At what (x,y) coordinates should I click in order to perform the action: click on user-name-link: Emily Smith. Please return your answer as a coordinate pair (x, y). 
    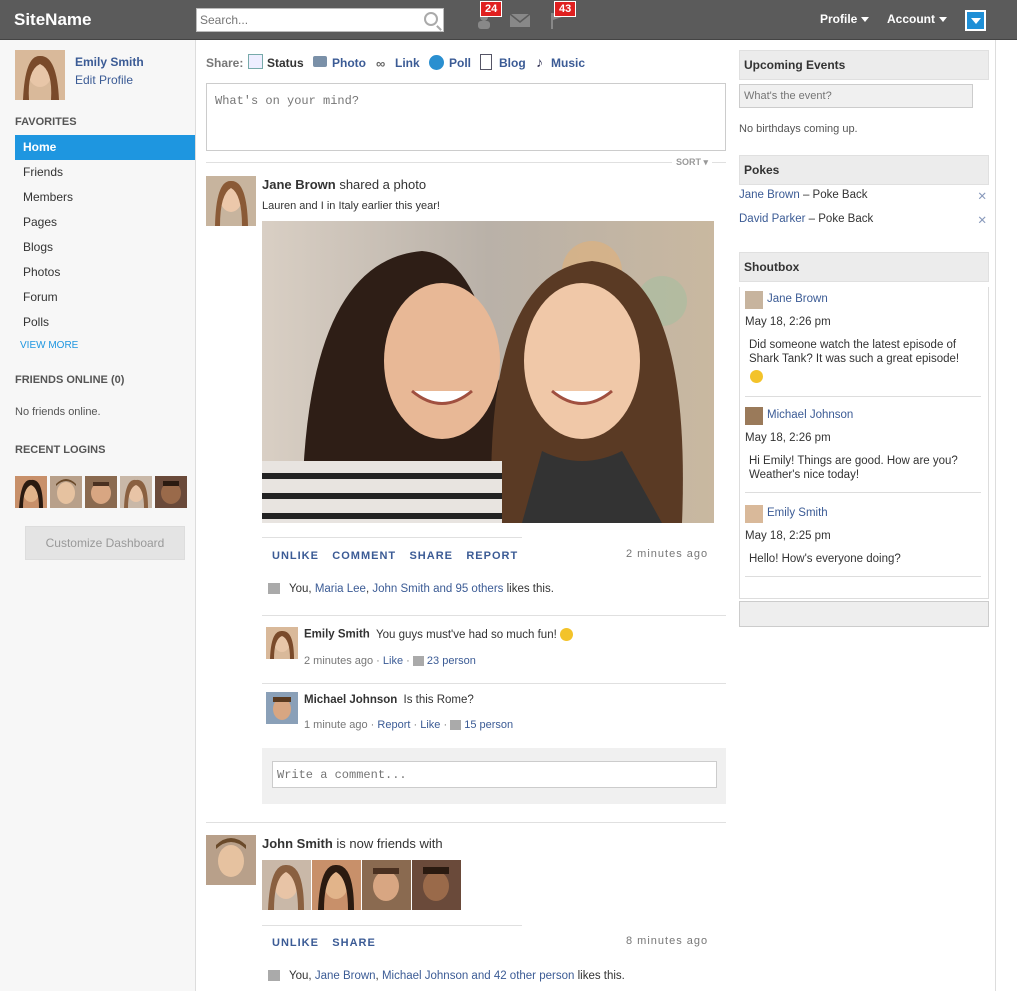
    Looking at the image, I should click on (109, 62).